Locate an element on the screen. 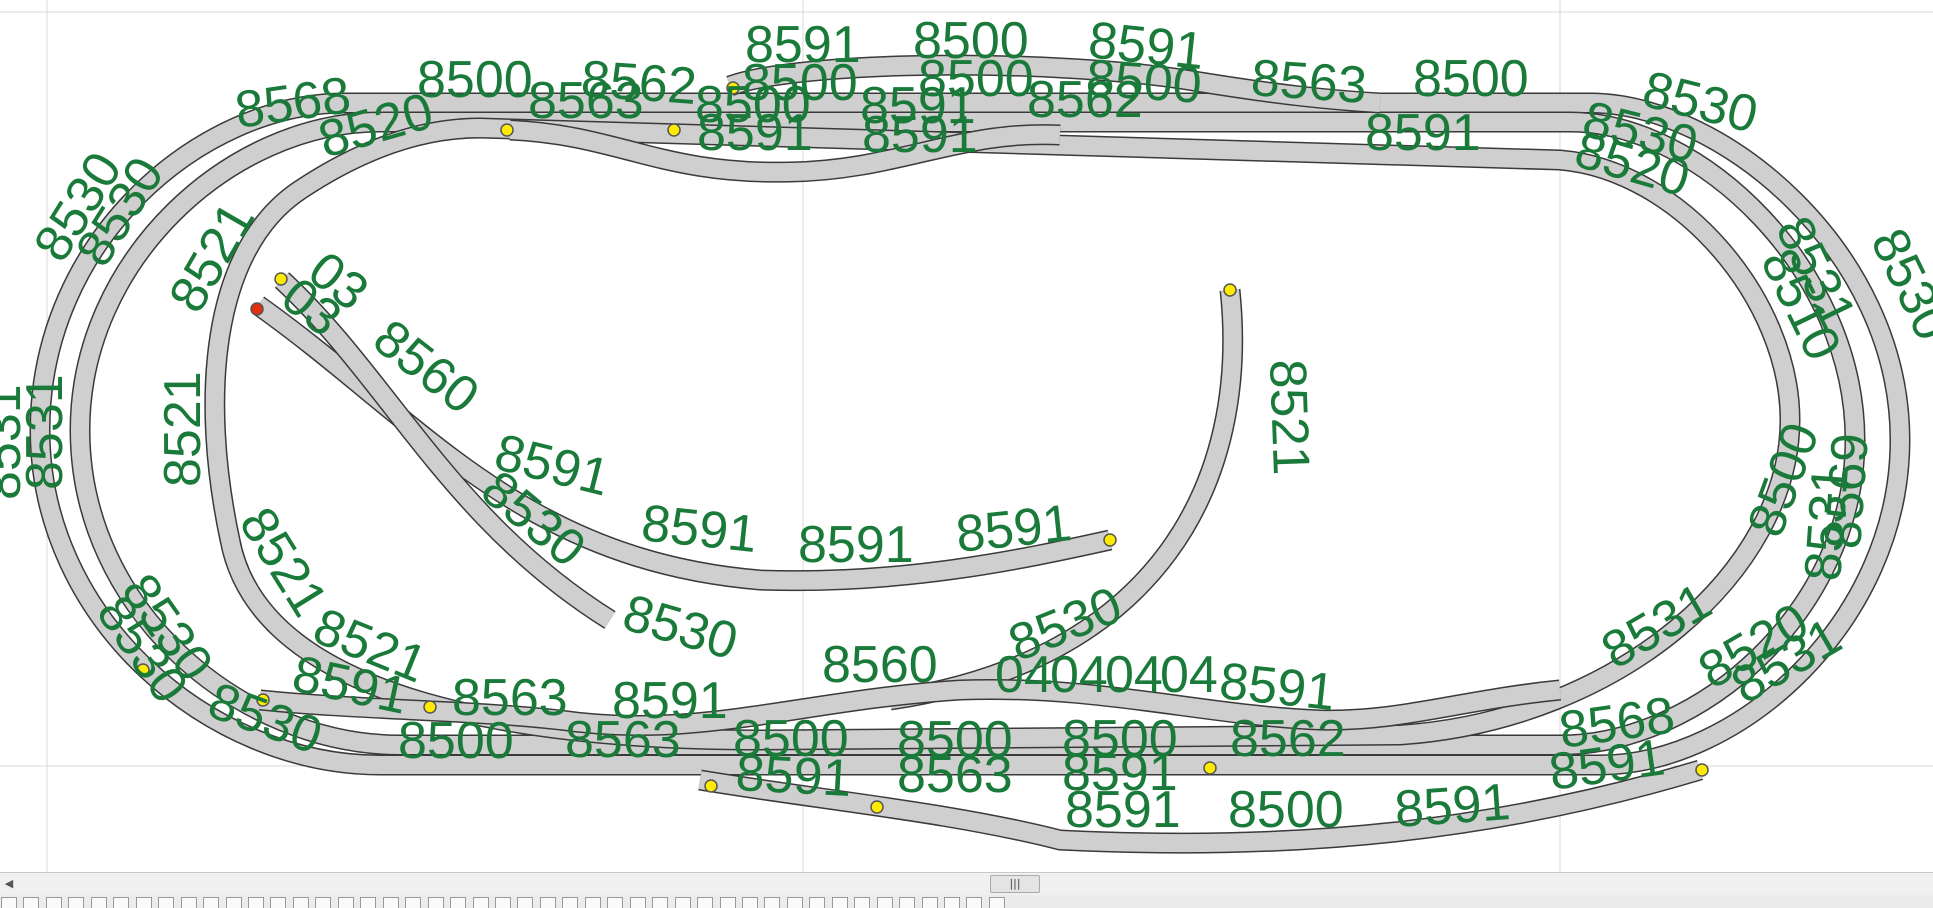 Image resolution: width=1933 pixels, height=908 pixels. horizontal-scrollbar: ◀ ||| is located at coordinates (966, 884).